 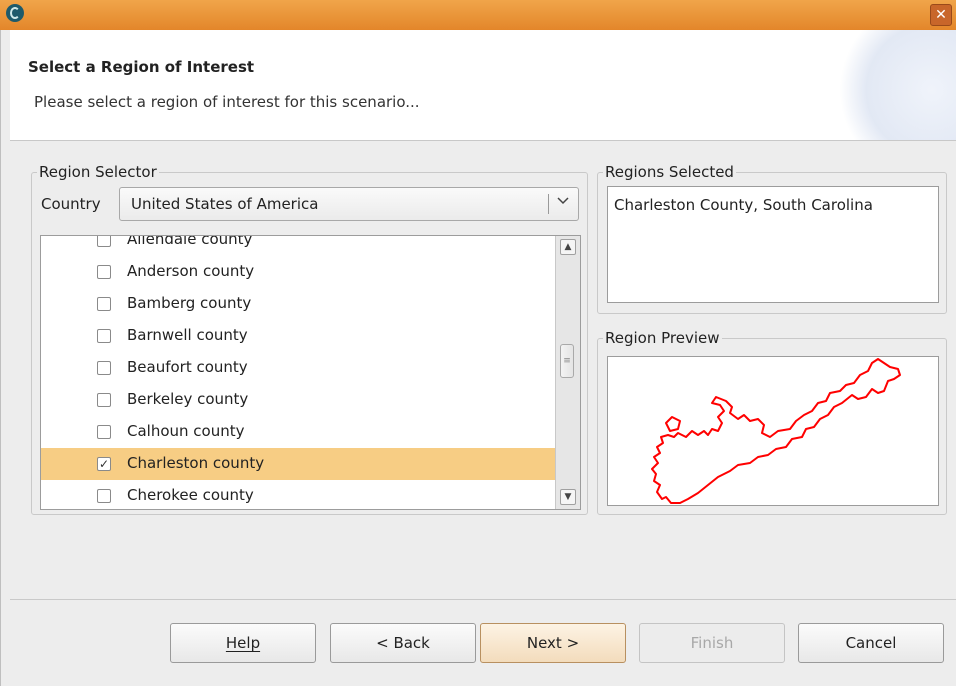 I want to click on region-preview-map, so click(x=773, y=431).